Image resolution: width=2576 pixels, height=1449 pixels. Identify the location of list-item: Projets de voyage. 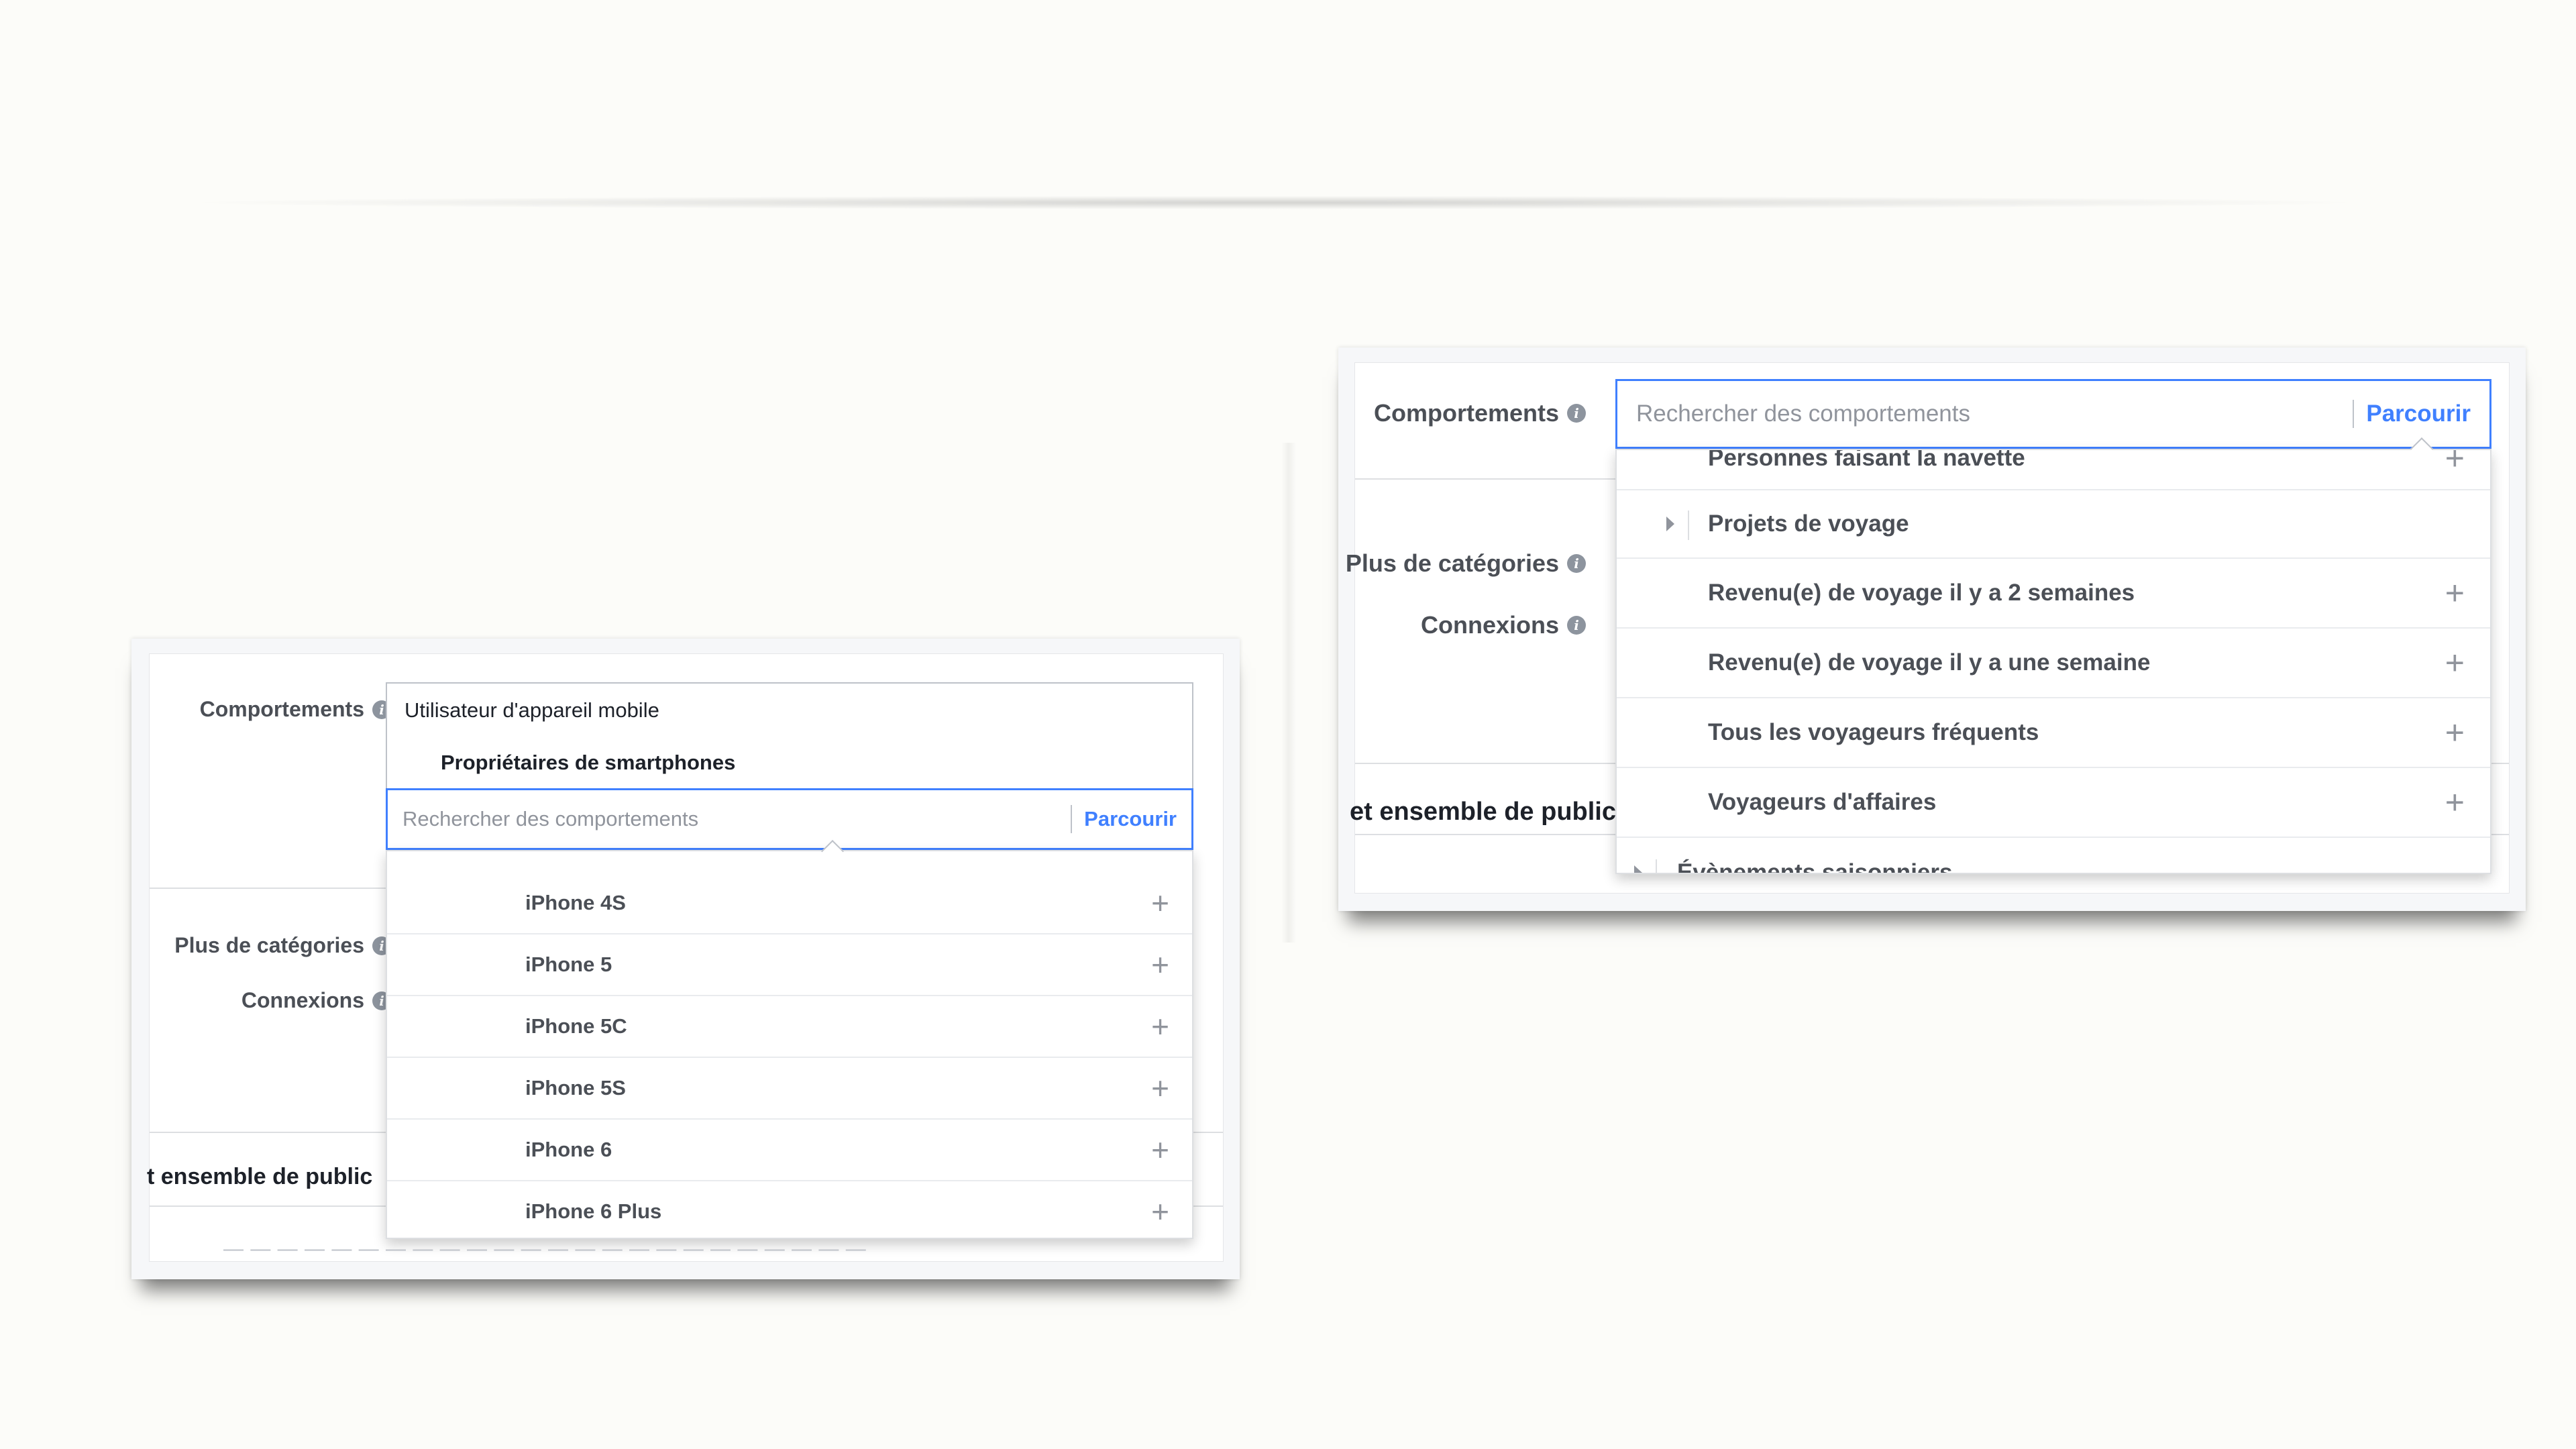
(2053, 524).